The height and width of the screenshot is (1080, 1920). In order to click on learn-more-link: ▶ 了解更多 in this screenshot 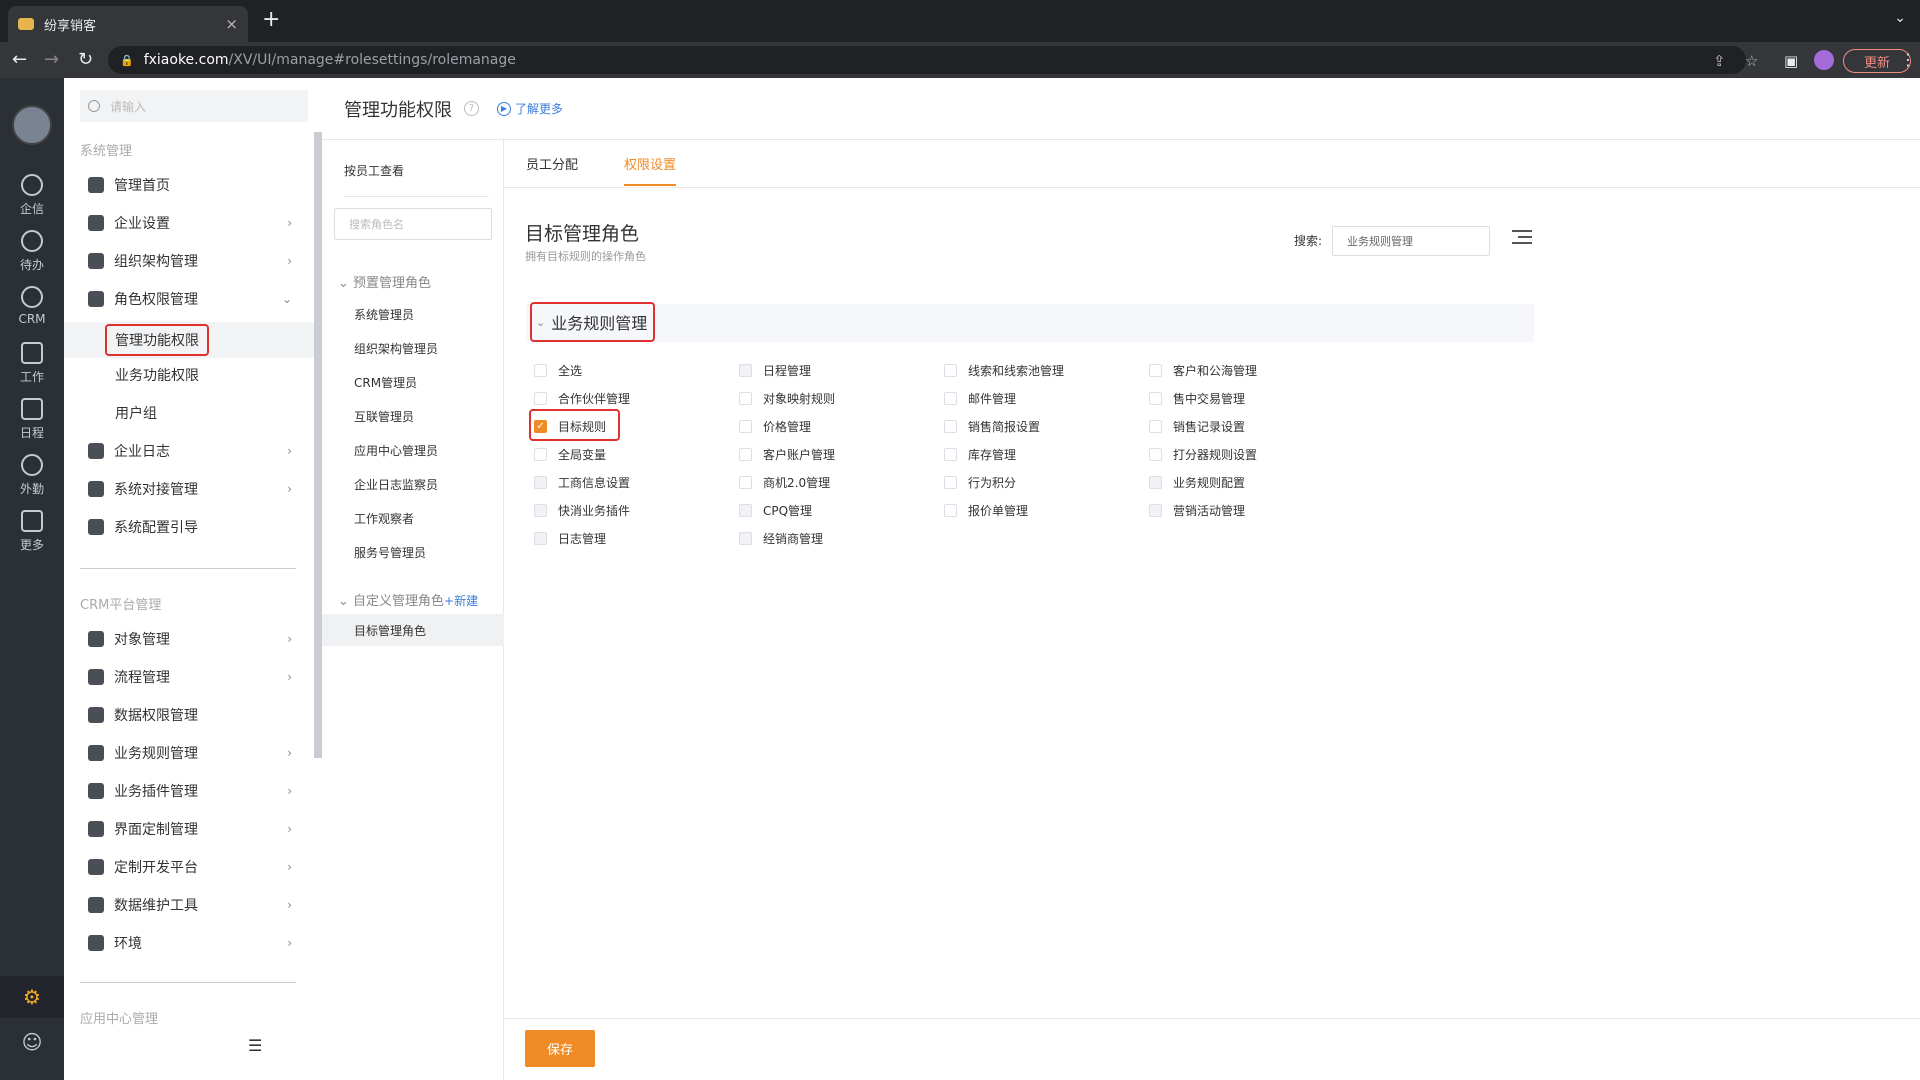, I will do `click(530, 108)`.